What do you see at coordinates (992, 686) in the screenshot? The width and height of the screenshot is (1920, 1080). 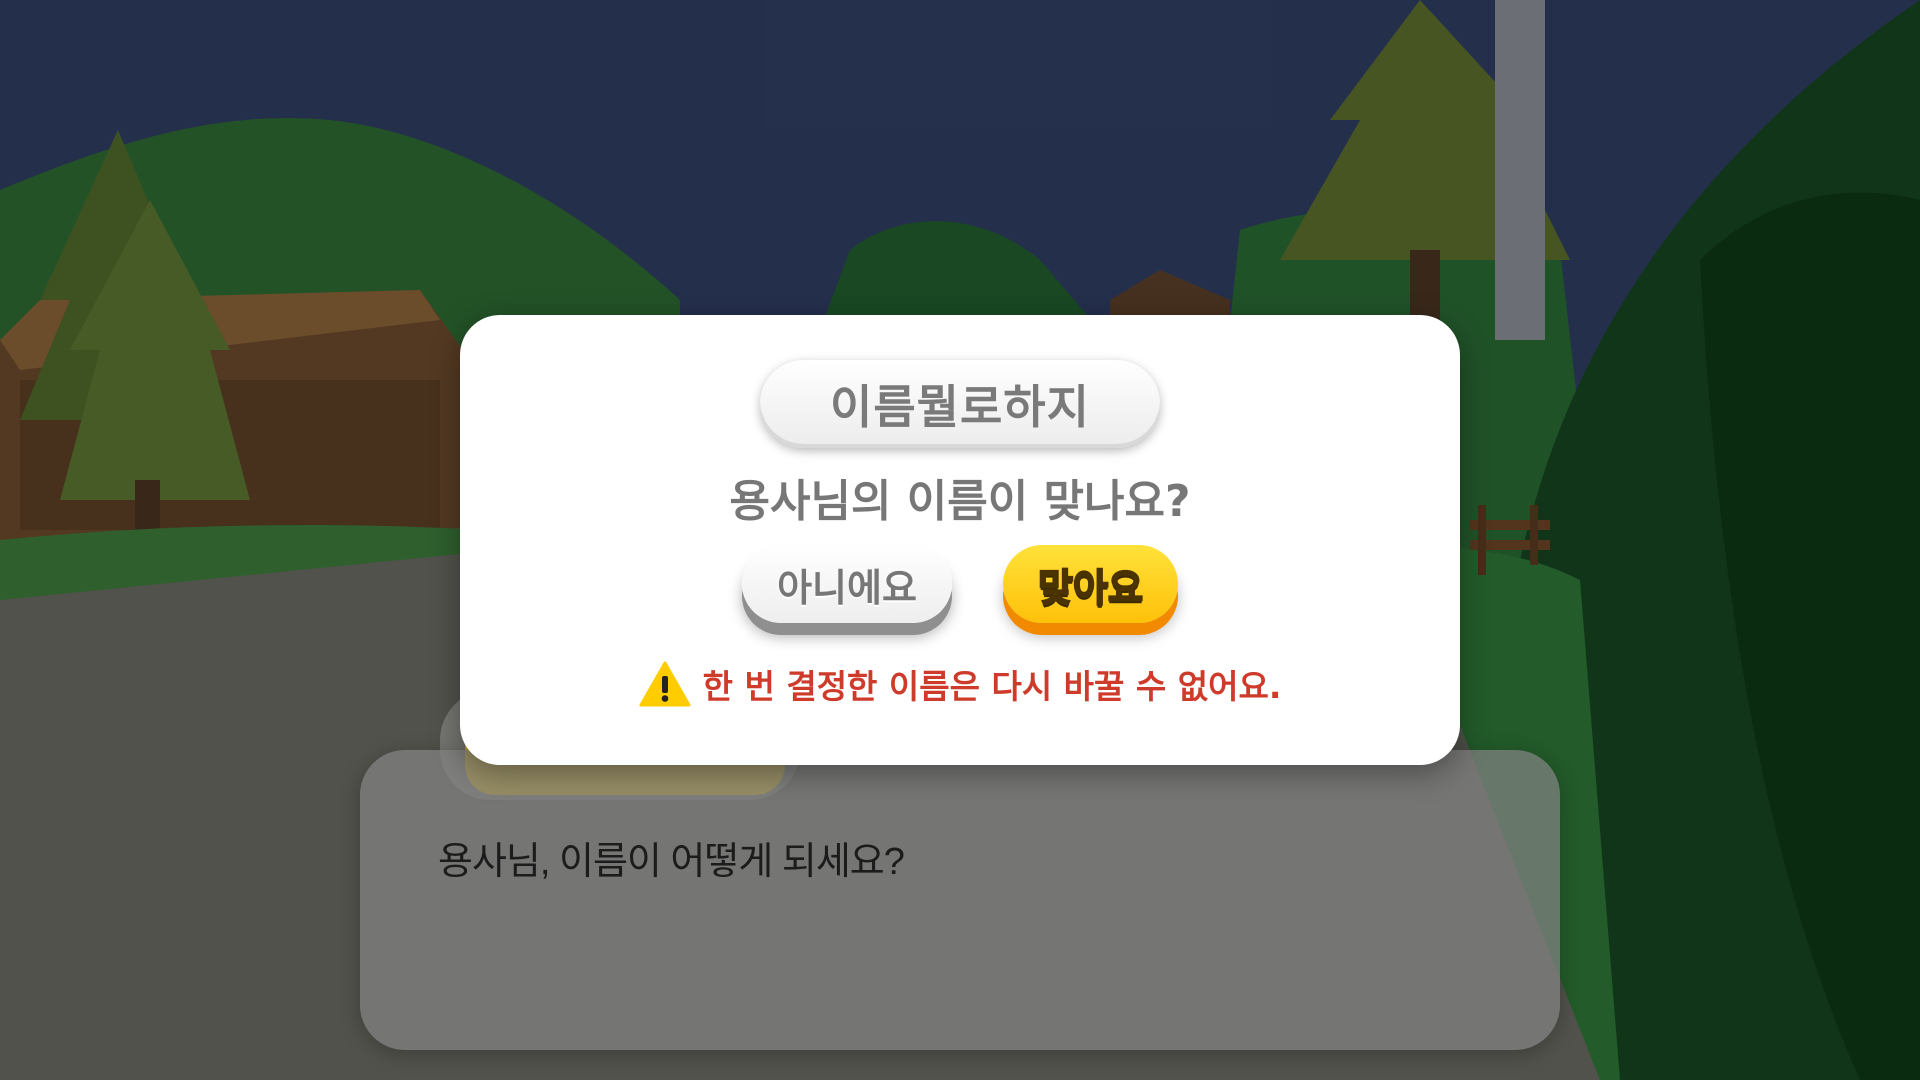 I see `warning-text: 한 번 결정한 이름은 다시 바꿀 수 없어요.` at bounding box center [992, 686].